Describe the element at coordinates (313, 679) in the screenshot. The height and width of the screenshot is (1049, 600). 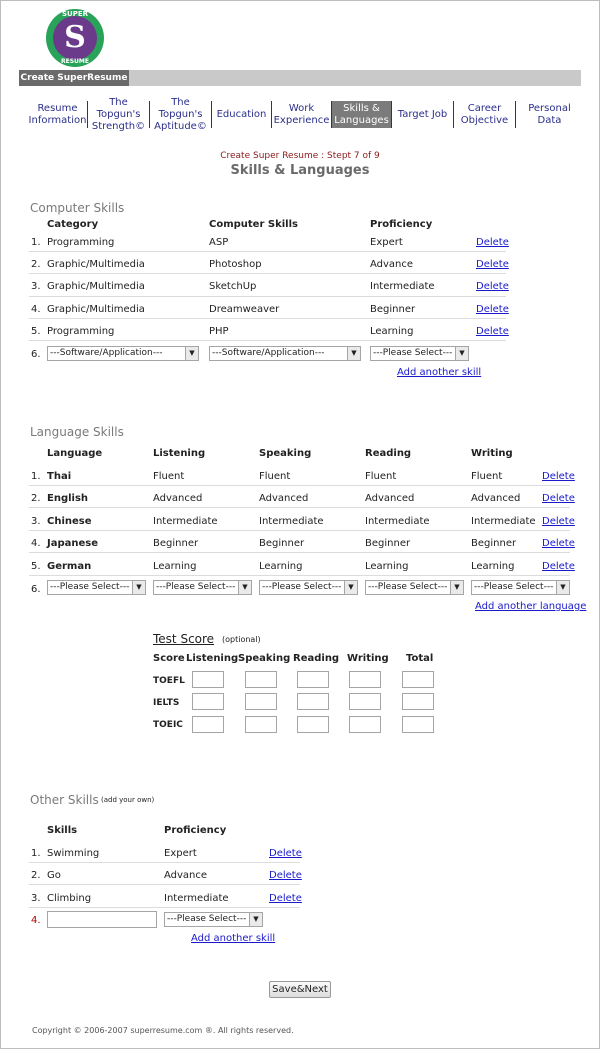
I see `toefl-reading-input` at that location.